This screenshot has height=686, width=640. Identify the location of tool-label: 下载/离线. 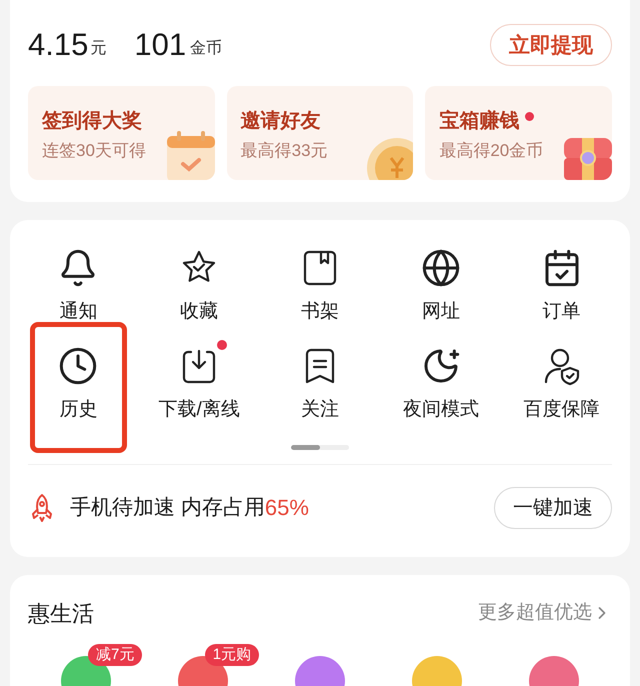
(199, 410).